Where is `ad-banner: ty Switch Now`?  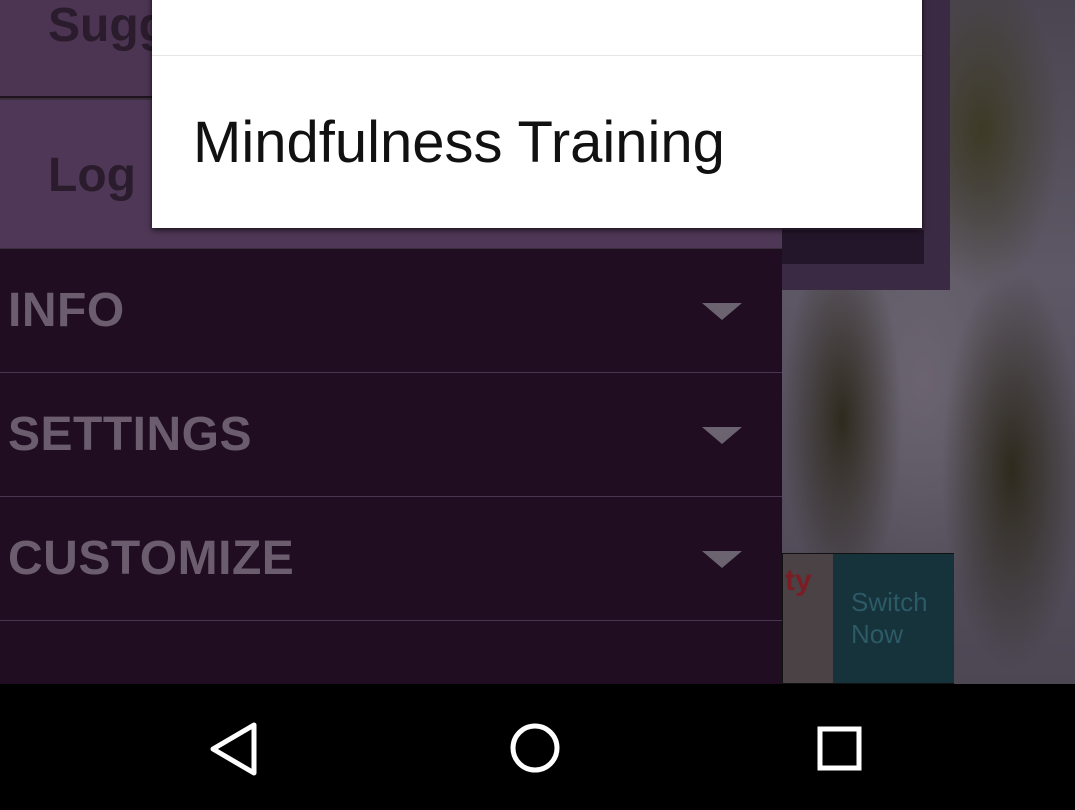
ad-banner: ty Switch Now is located at coordinates (868, 618).